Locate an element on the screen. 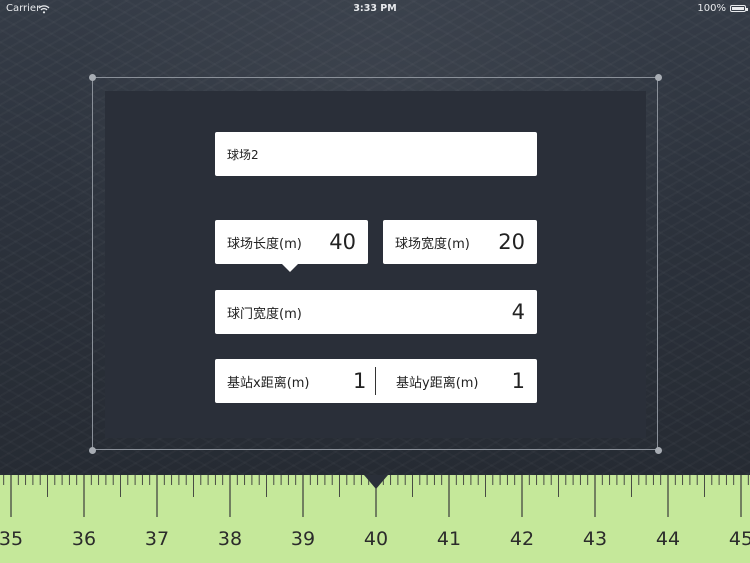 This screenshot has width=750, height=563. resize-handle-bottom-right is located at coordinates (658, 450).